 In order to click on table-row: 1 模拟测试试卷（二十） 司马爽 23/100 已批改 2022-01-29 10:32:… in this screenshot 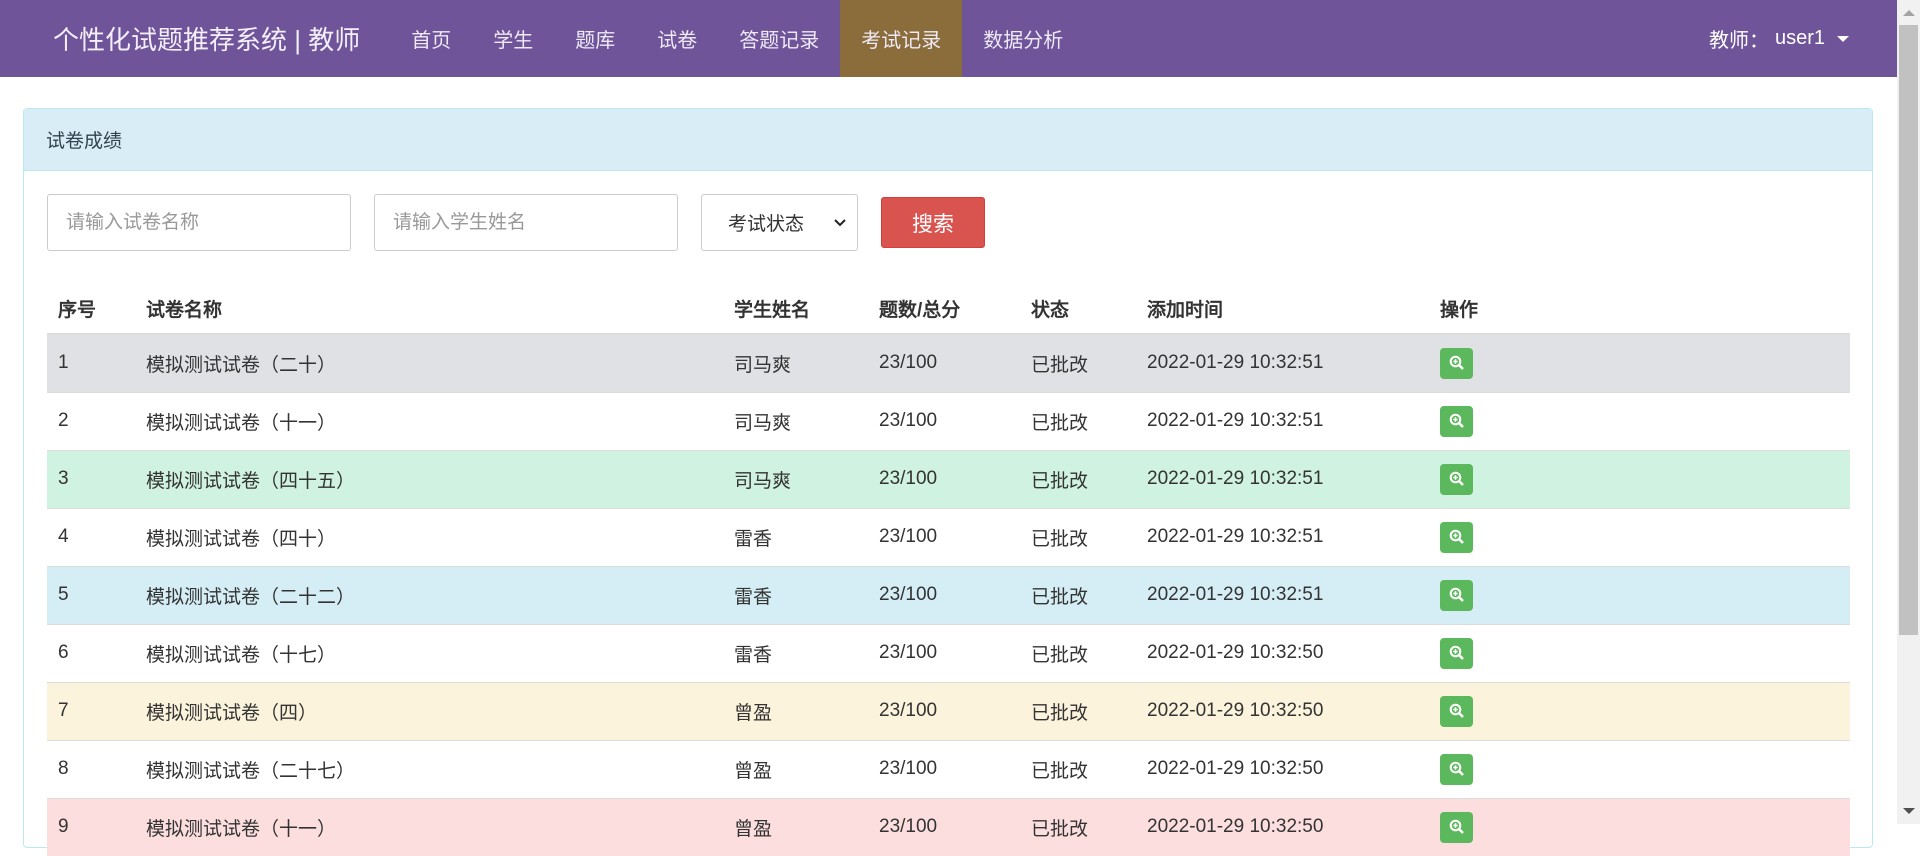, I will do `click(948, 362)`.